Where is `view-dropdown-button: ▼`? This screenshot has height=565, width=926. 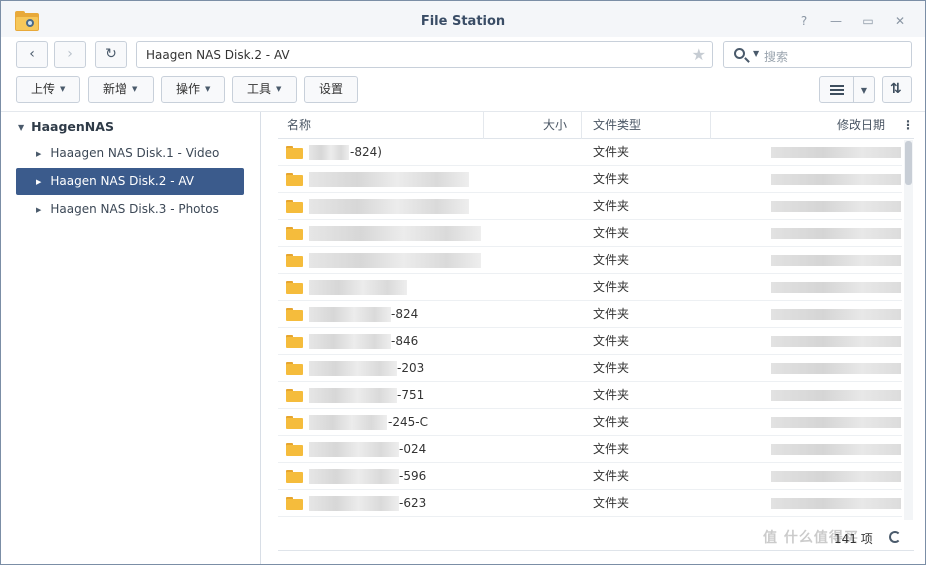
view-dropdown-button: ▼ is located at coordinates (864, 89).